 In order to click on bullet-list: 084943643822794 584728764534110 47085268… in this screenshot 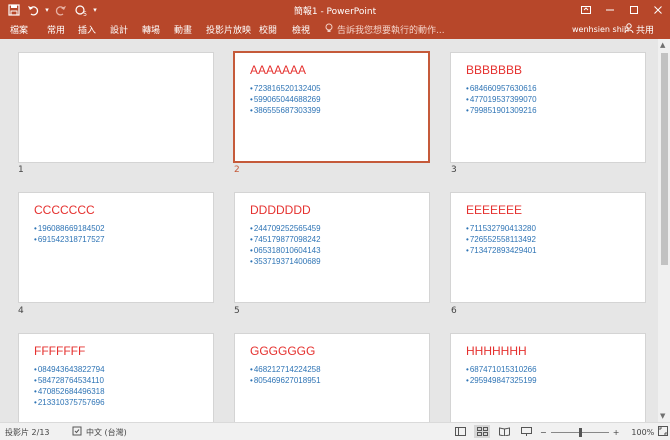, I will do `click(69, 386)`.